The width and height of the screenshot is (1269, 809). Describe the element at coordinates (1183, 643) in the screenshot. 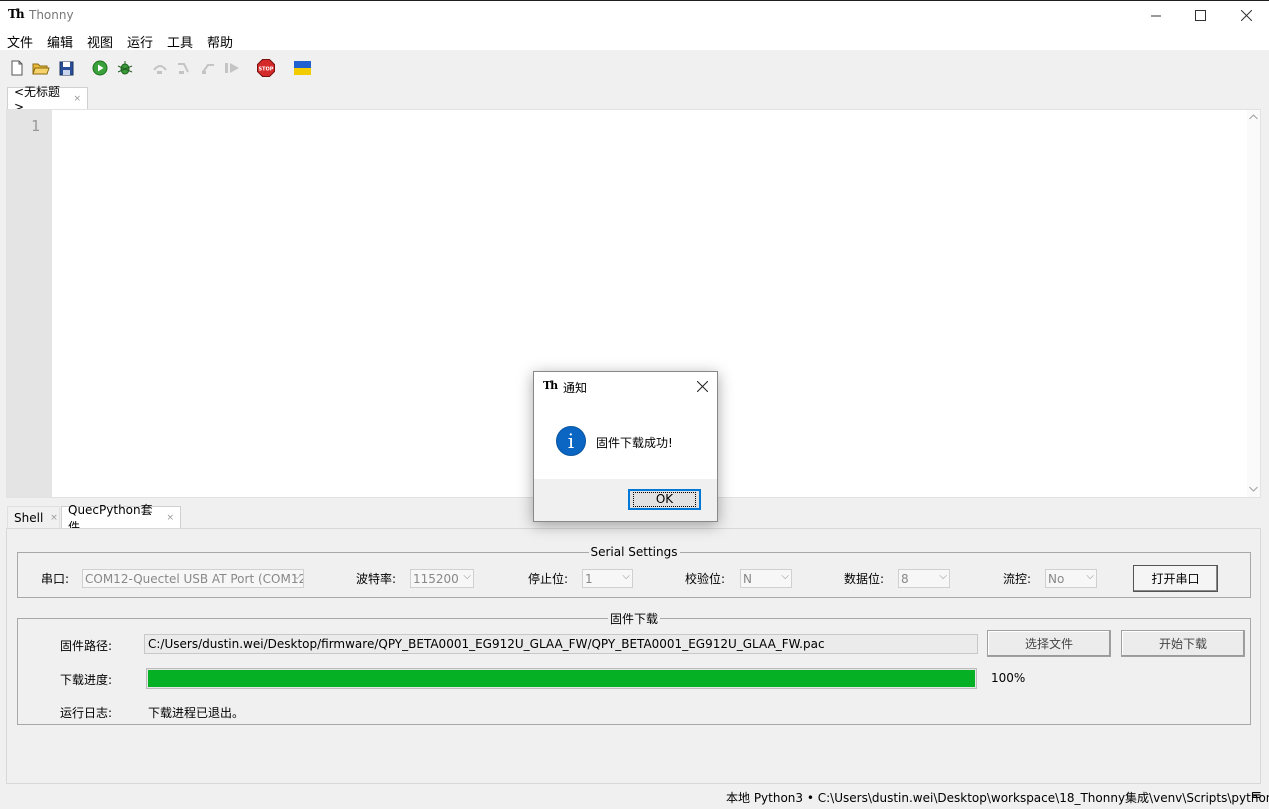

I see `start-download-button: 开始下载` at that location.